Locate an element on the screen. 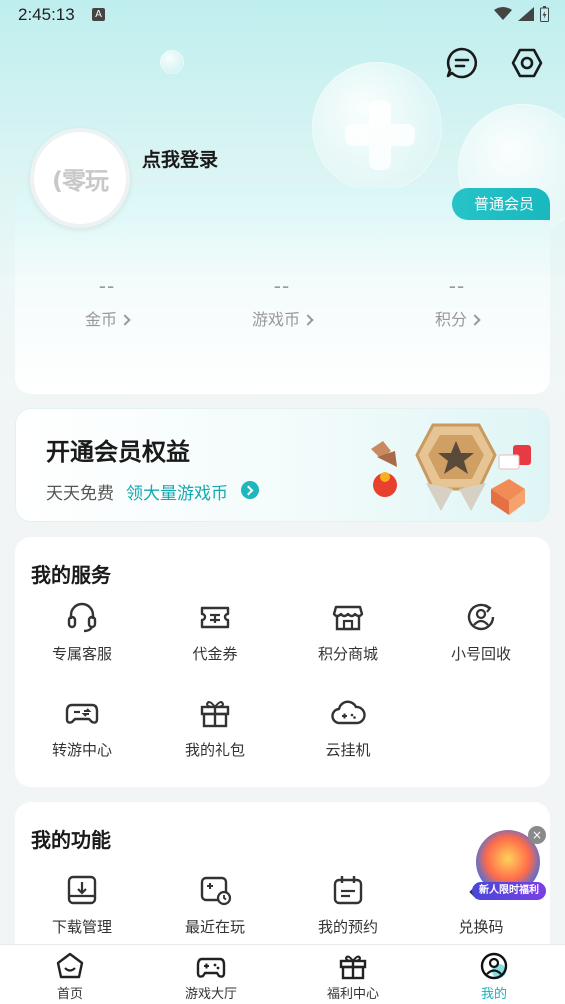 The image size is (565, 1004). arrow-right-icon is located at coordinates (250, 490).